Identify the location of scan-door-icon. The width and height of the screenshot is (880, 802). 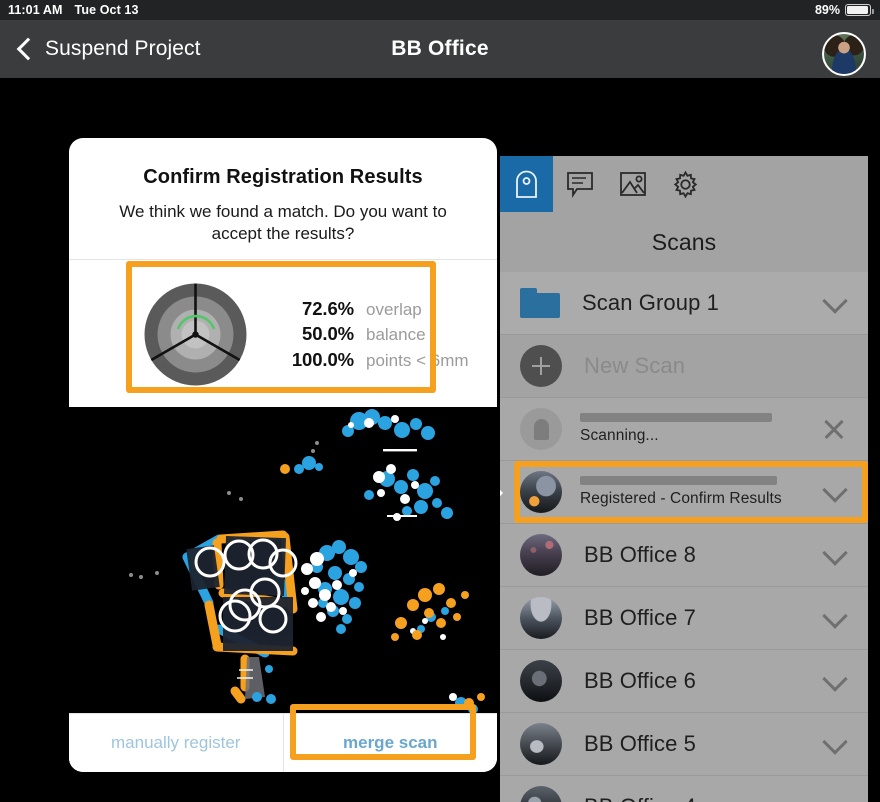
(526, 184).